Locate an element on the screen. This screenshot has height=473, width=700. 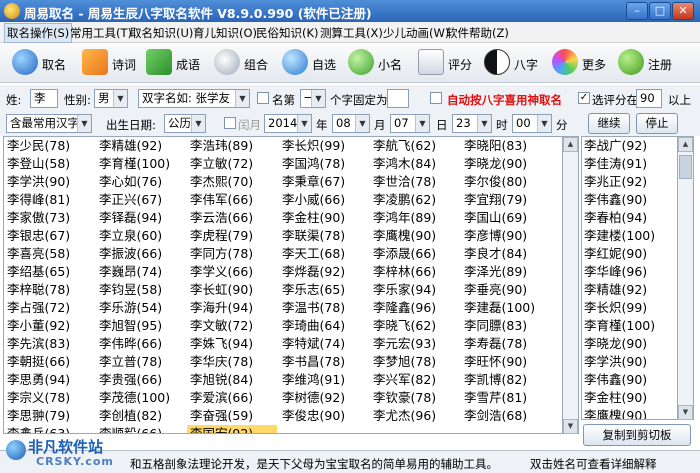
list-item: 李乐家(94) is located at coordinates (415, 290).